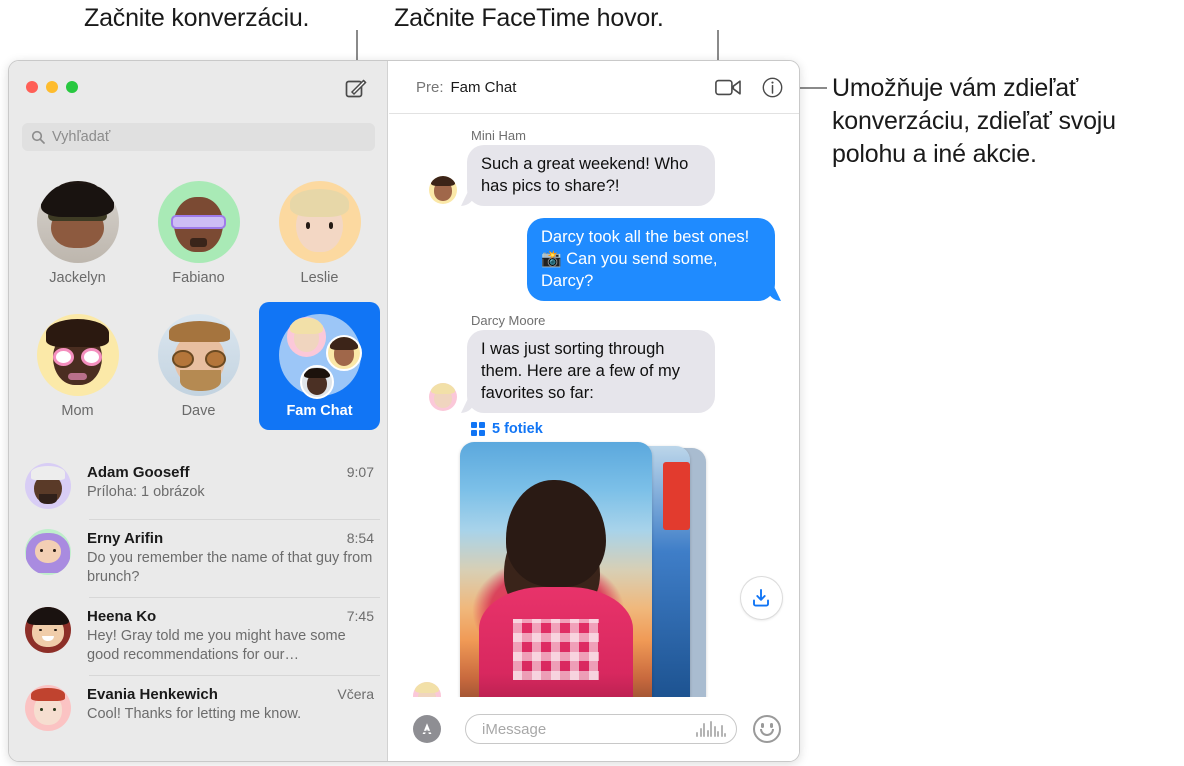 This screenshot has width=1184, height=766. I want to click on search-placeholder: Vyhľadať, so click(81, 137).